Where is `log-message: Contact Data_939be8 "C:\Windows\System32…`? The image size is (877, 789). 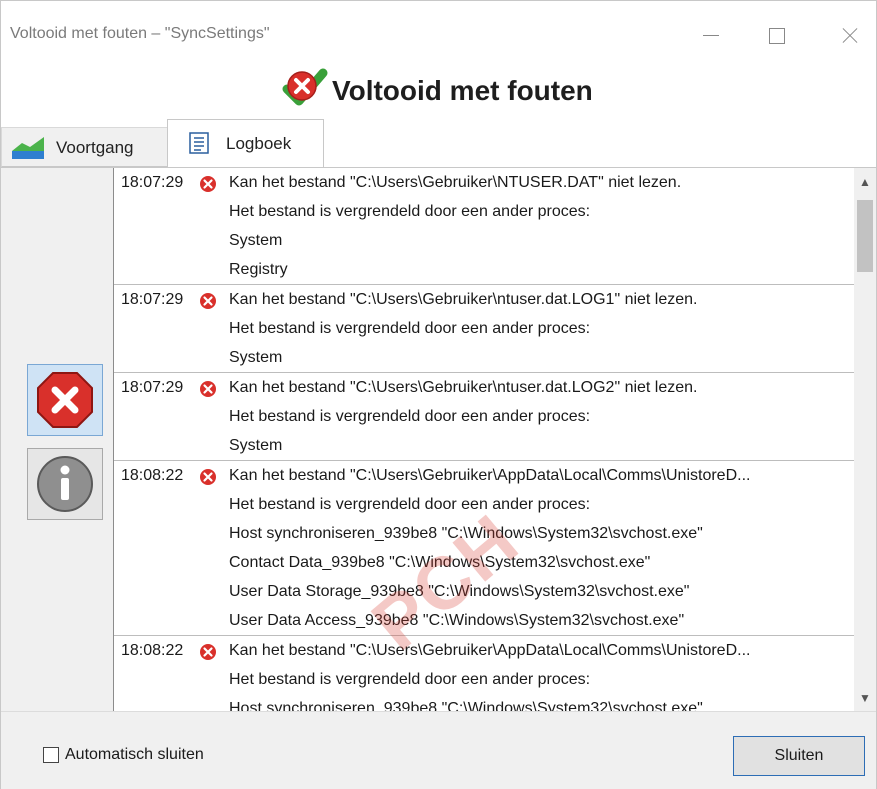 log-message: Contact Data_939be8 "C:\Windows\System32… is located at coordinates (440, 562).